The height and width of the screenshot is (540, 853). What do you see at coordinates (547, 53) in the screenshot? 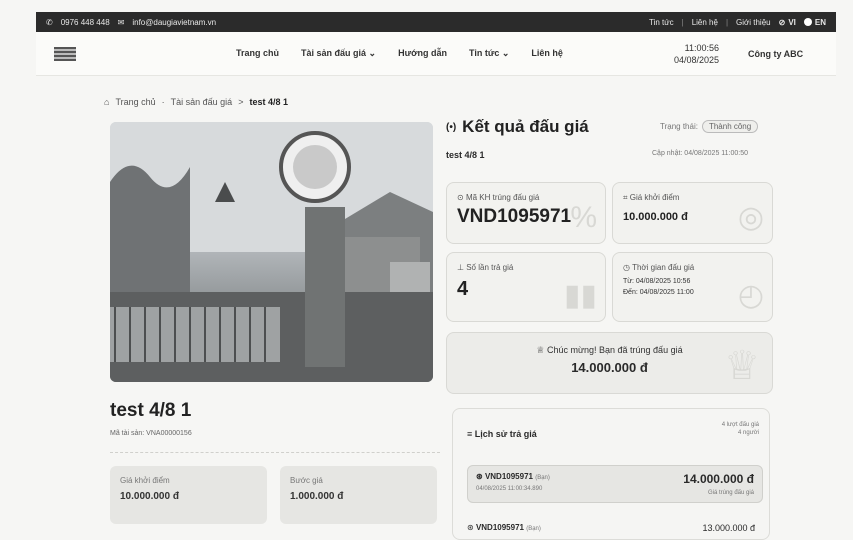
I see `menu-contact: Liên hệ` at bounding box center [547, 53].